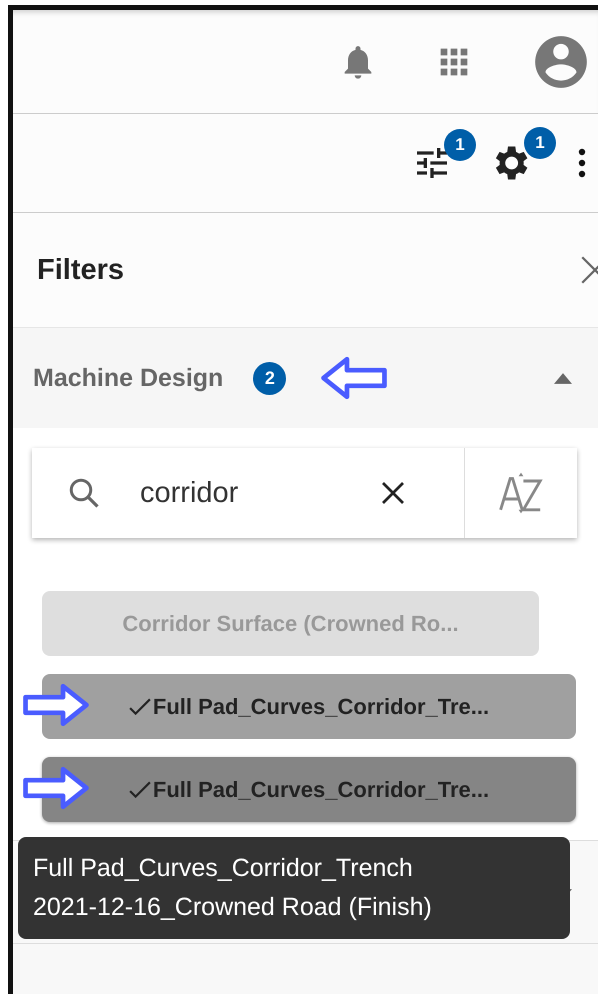  Describe the element at coordinates (521, 493) in the screenshot. I see `sort-icon` at that location.